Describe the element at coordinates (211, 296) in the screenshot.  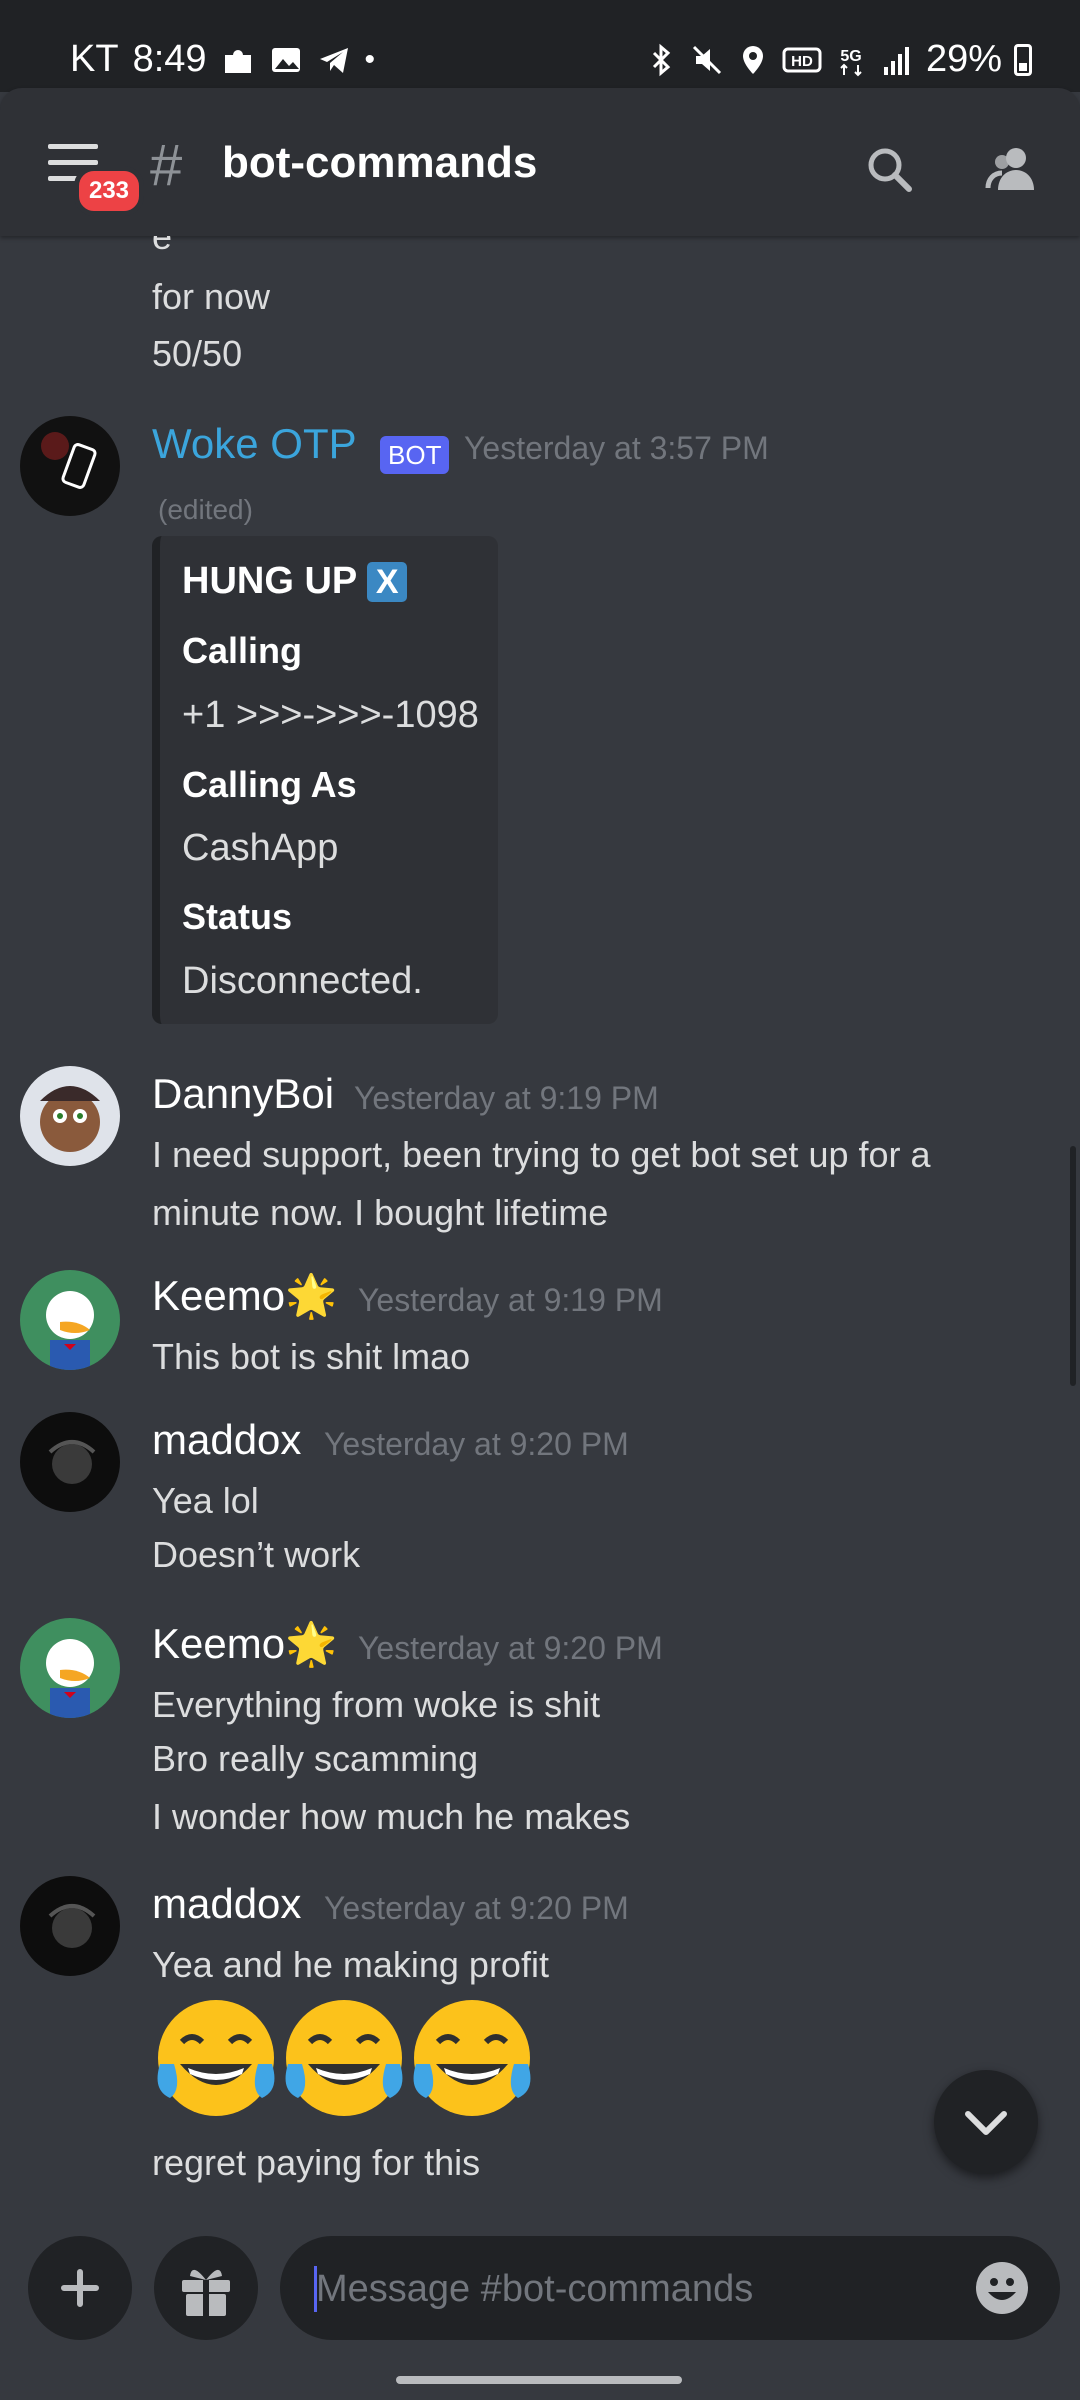
I see `message-line: for now` at that location.